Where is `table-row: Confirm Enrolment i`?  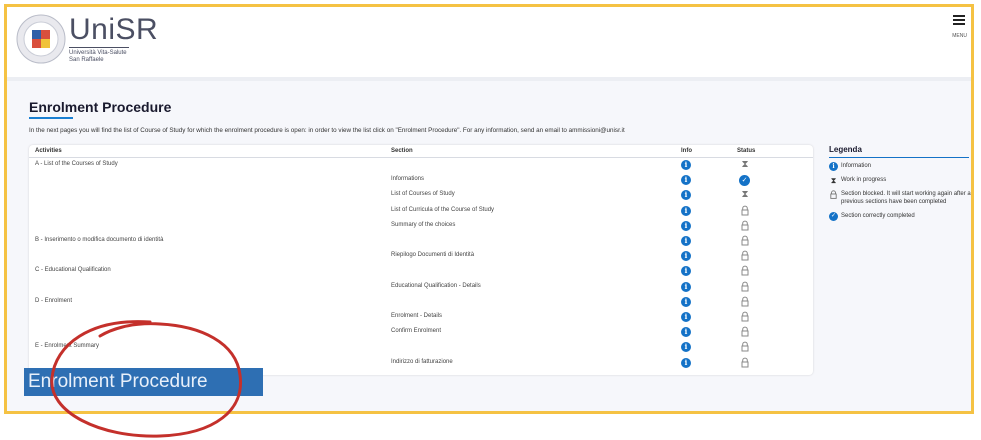
table-row: Confirm Enrolment i is located at coordinates (421, 332).